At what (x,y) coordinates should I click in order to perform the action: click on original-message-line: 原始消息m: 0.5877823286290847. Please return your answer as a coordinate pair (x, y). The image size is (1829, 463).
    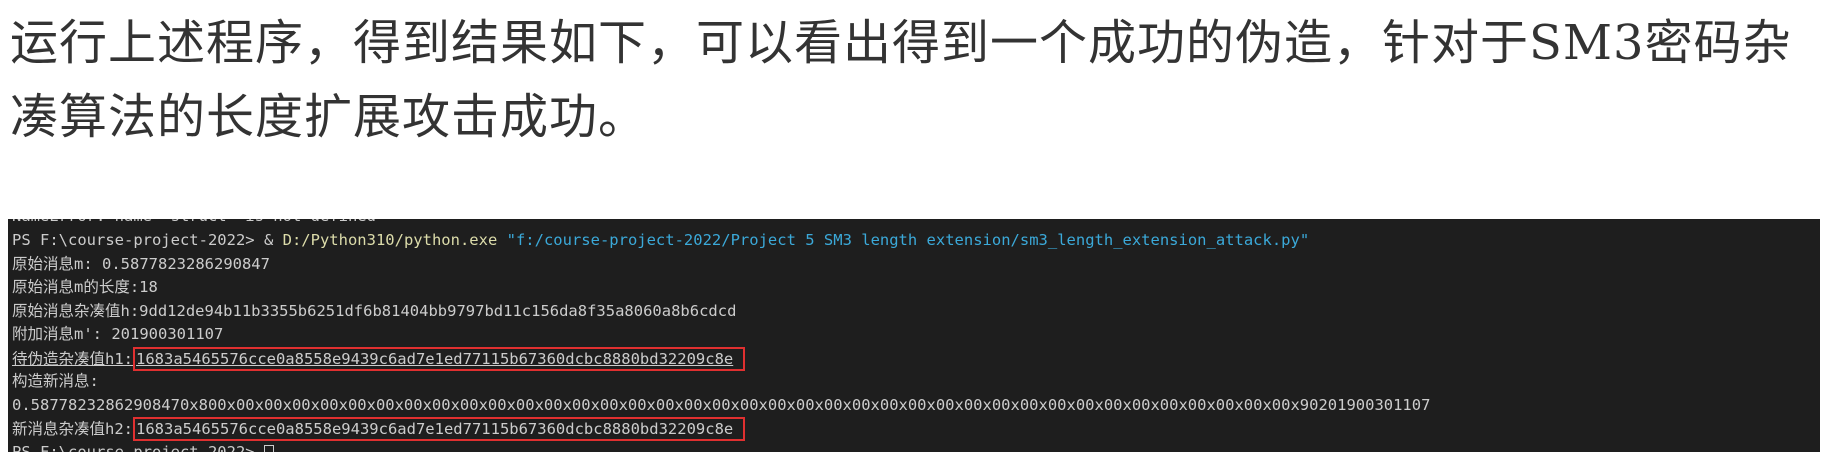
    Looking at the image, I should click on (141, 264).